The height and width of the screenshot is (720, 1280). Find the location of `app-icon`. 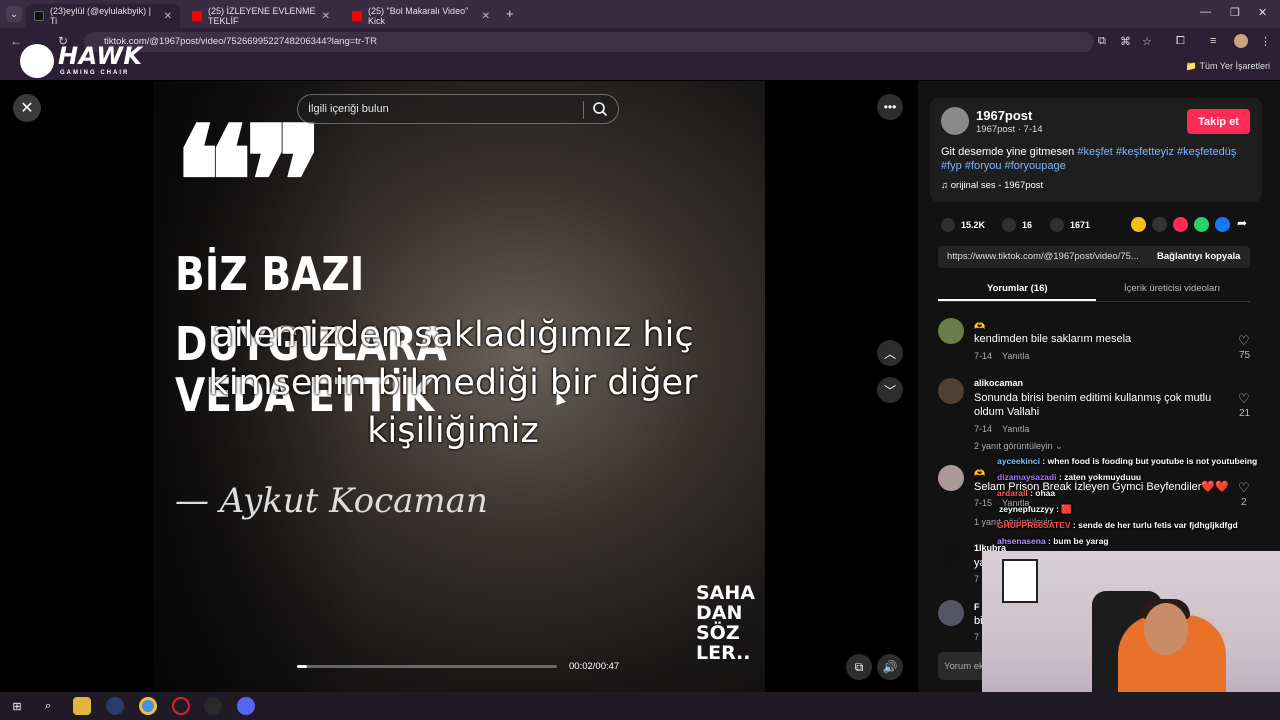

app-icon is located at coordinates (115, 706).